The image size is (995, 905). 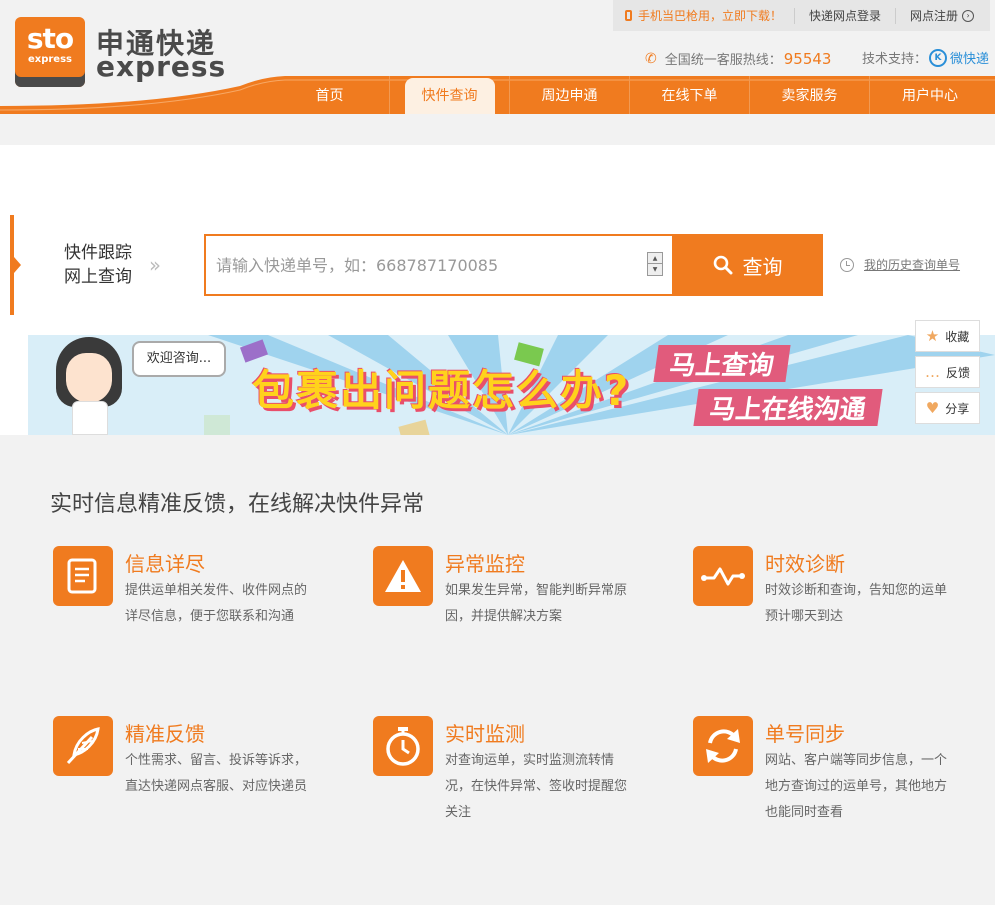 I want to click on feather-icon, so click(x=83, y=746).